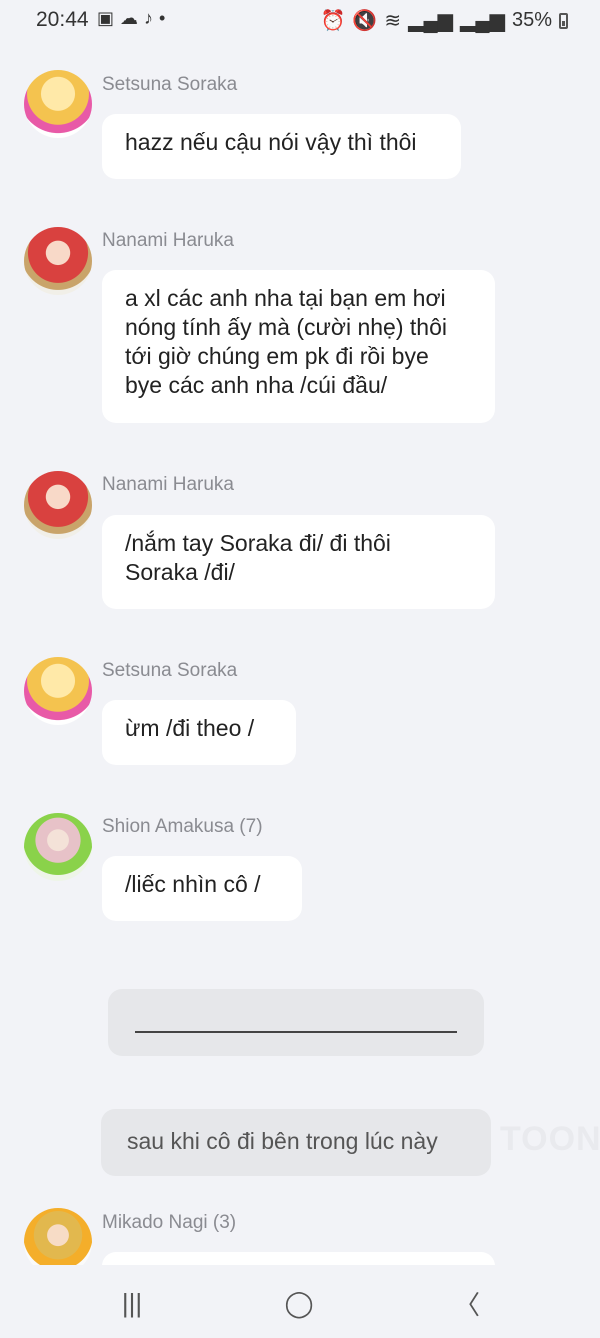  What do you see at coordinates (106, 18) in the screenshot?
I see `image-icon: ▣` at bounding box center [106, 18].